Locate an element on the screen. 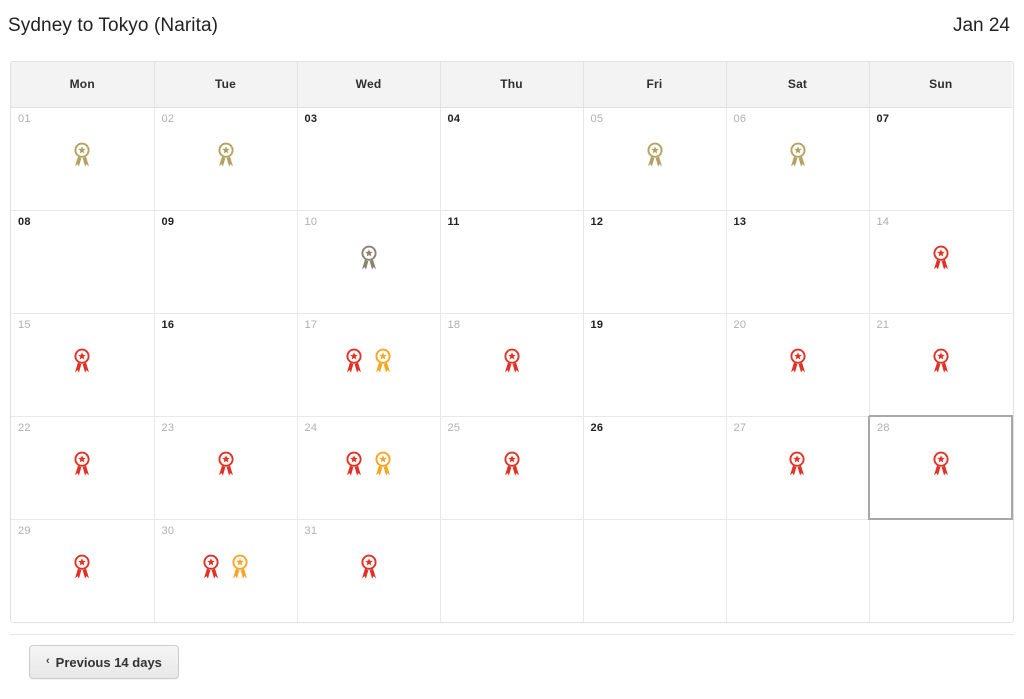 This screenshot has width=1024, height=699. calendar-day-cell-30: 30 is located at coordinates (226, 570).